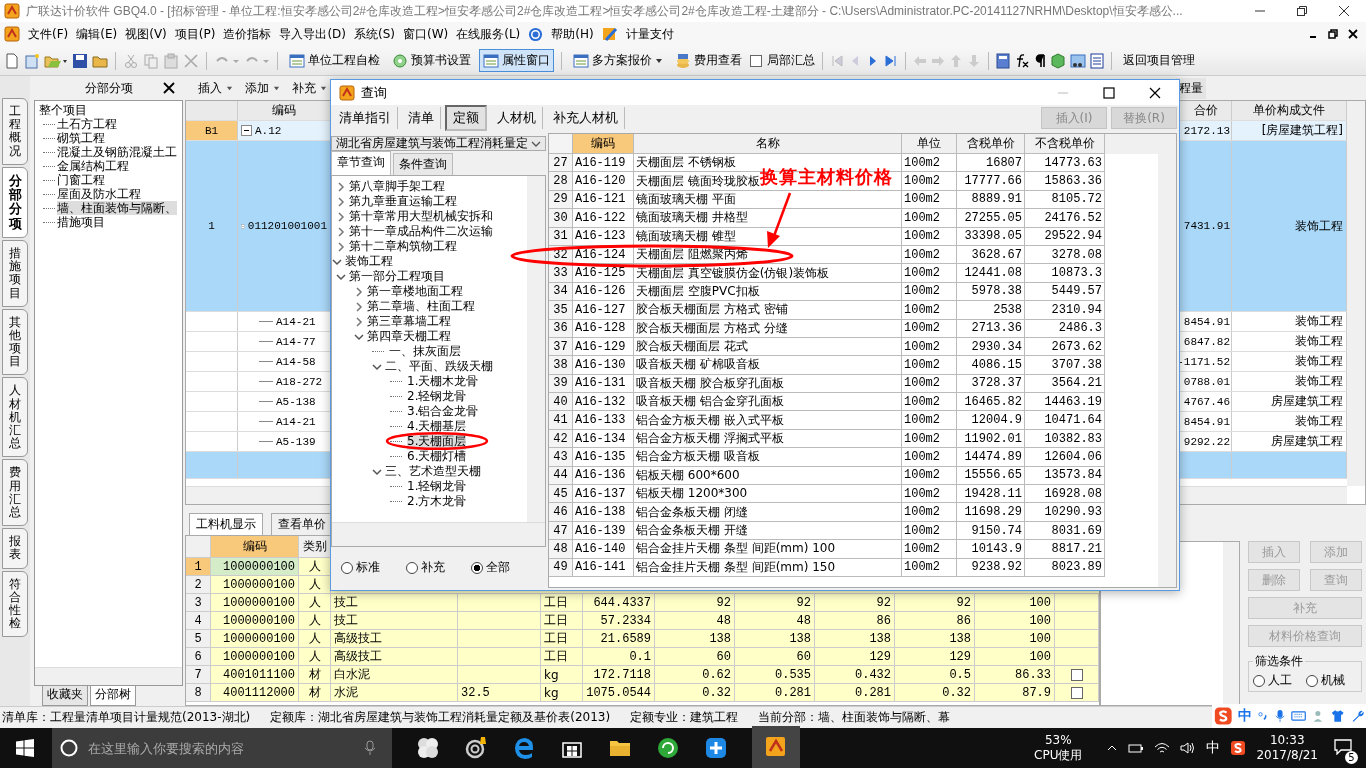 The height and width of the screenshot is (768, 1366). Describe the element at coordinates (768, 144) in the screenshot. I see `column-header: 名称` at that location.